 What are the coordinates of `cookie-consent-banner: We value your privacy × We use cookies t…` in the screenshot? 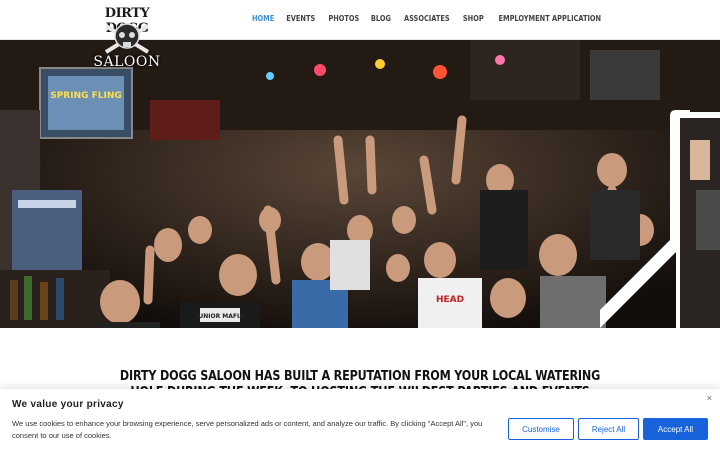 It's located at (360, 419).